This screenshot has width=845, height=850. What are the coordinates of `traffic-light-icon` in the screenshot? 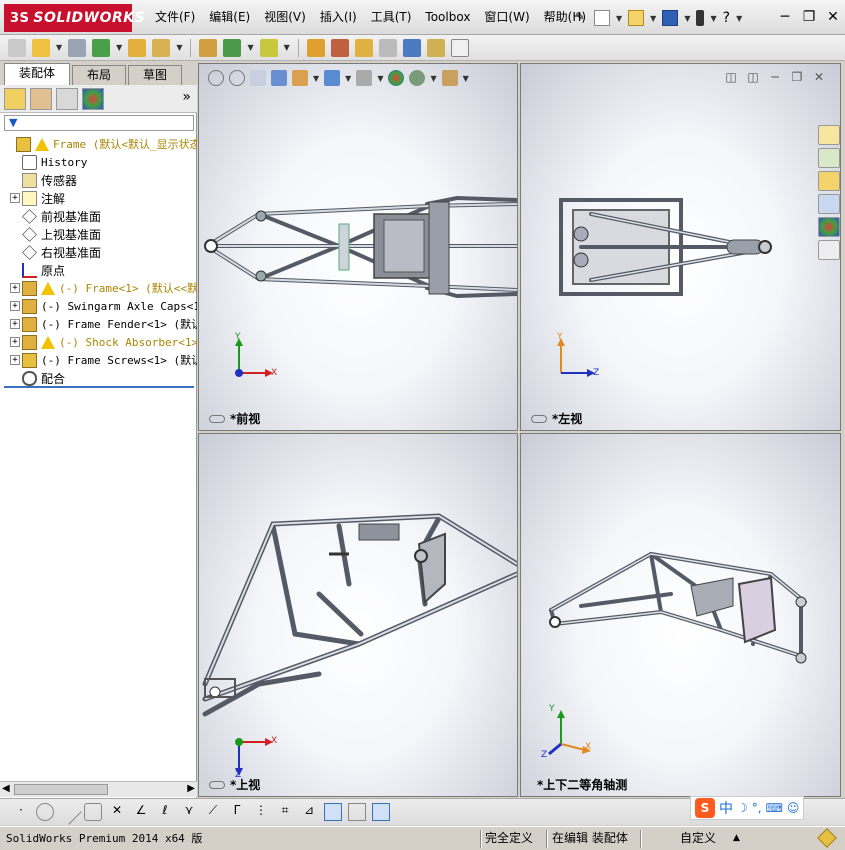 It's located at (700, 18).